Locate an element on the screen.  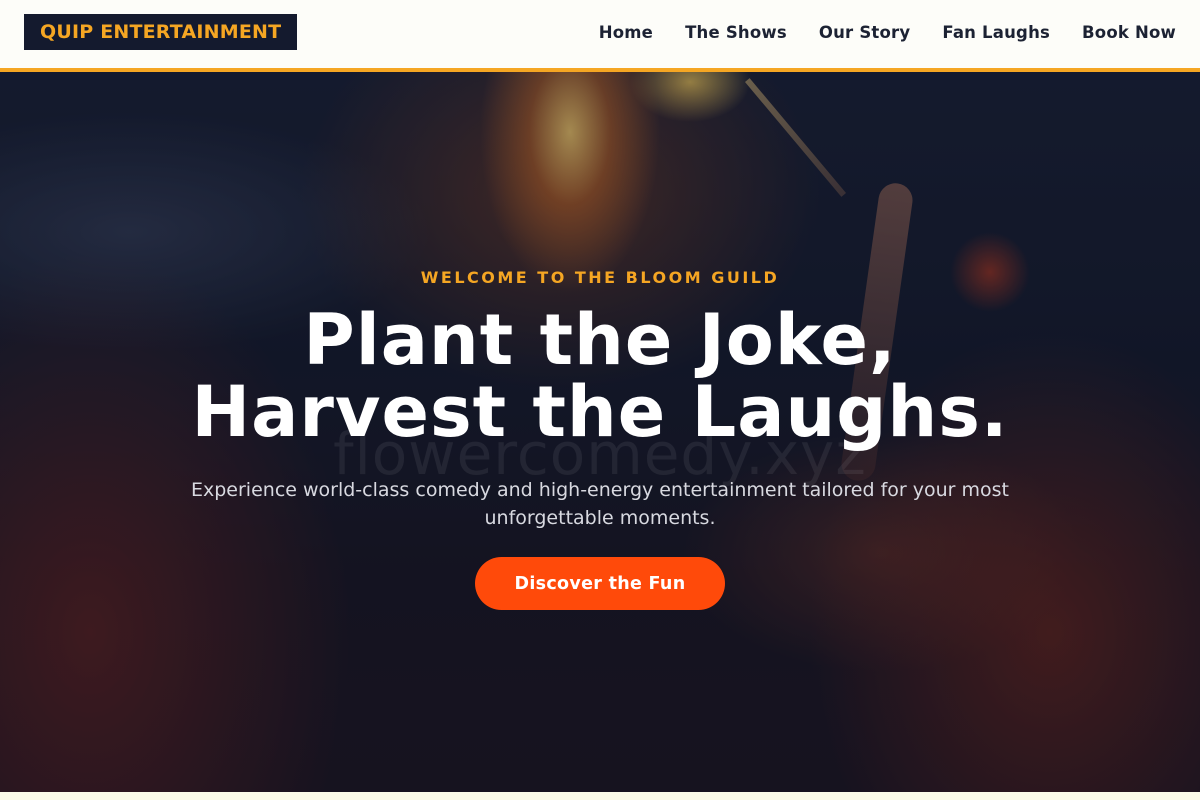
nav-home: Home is located at coordinates (626, 32).